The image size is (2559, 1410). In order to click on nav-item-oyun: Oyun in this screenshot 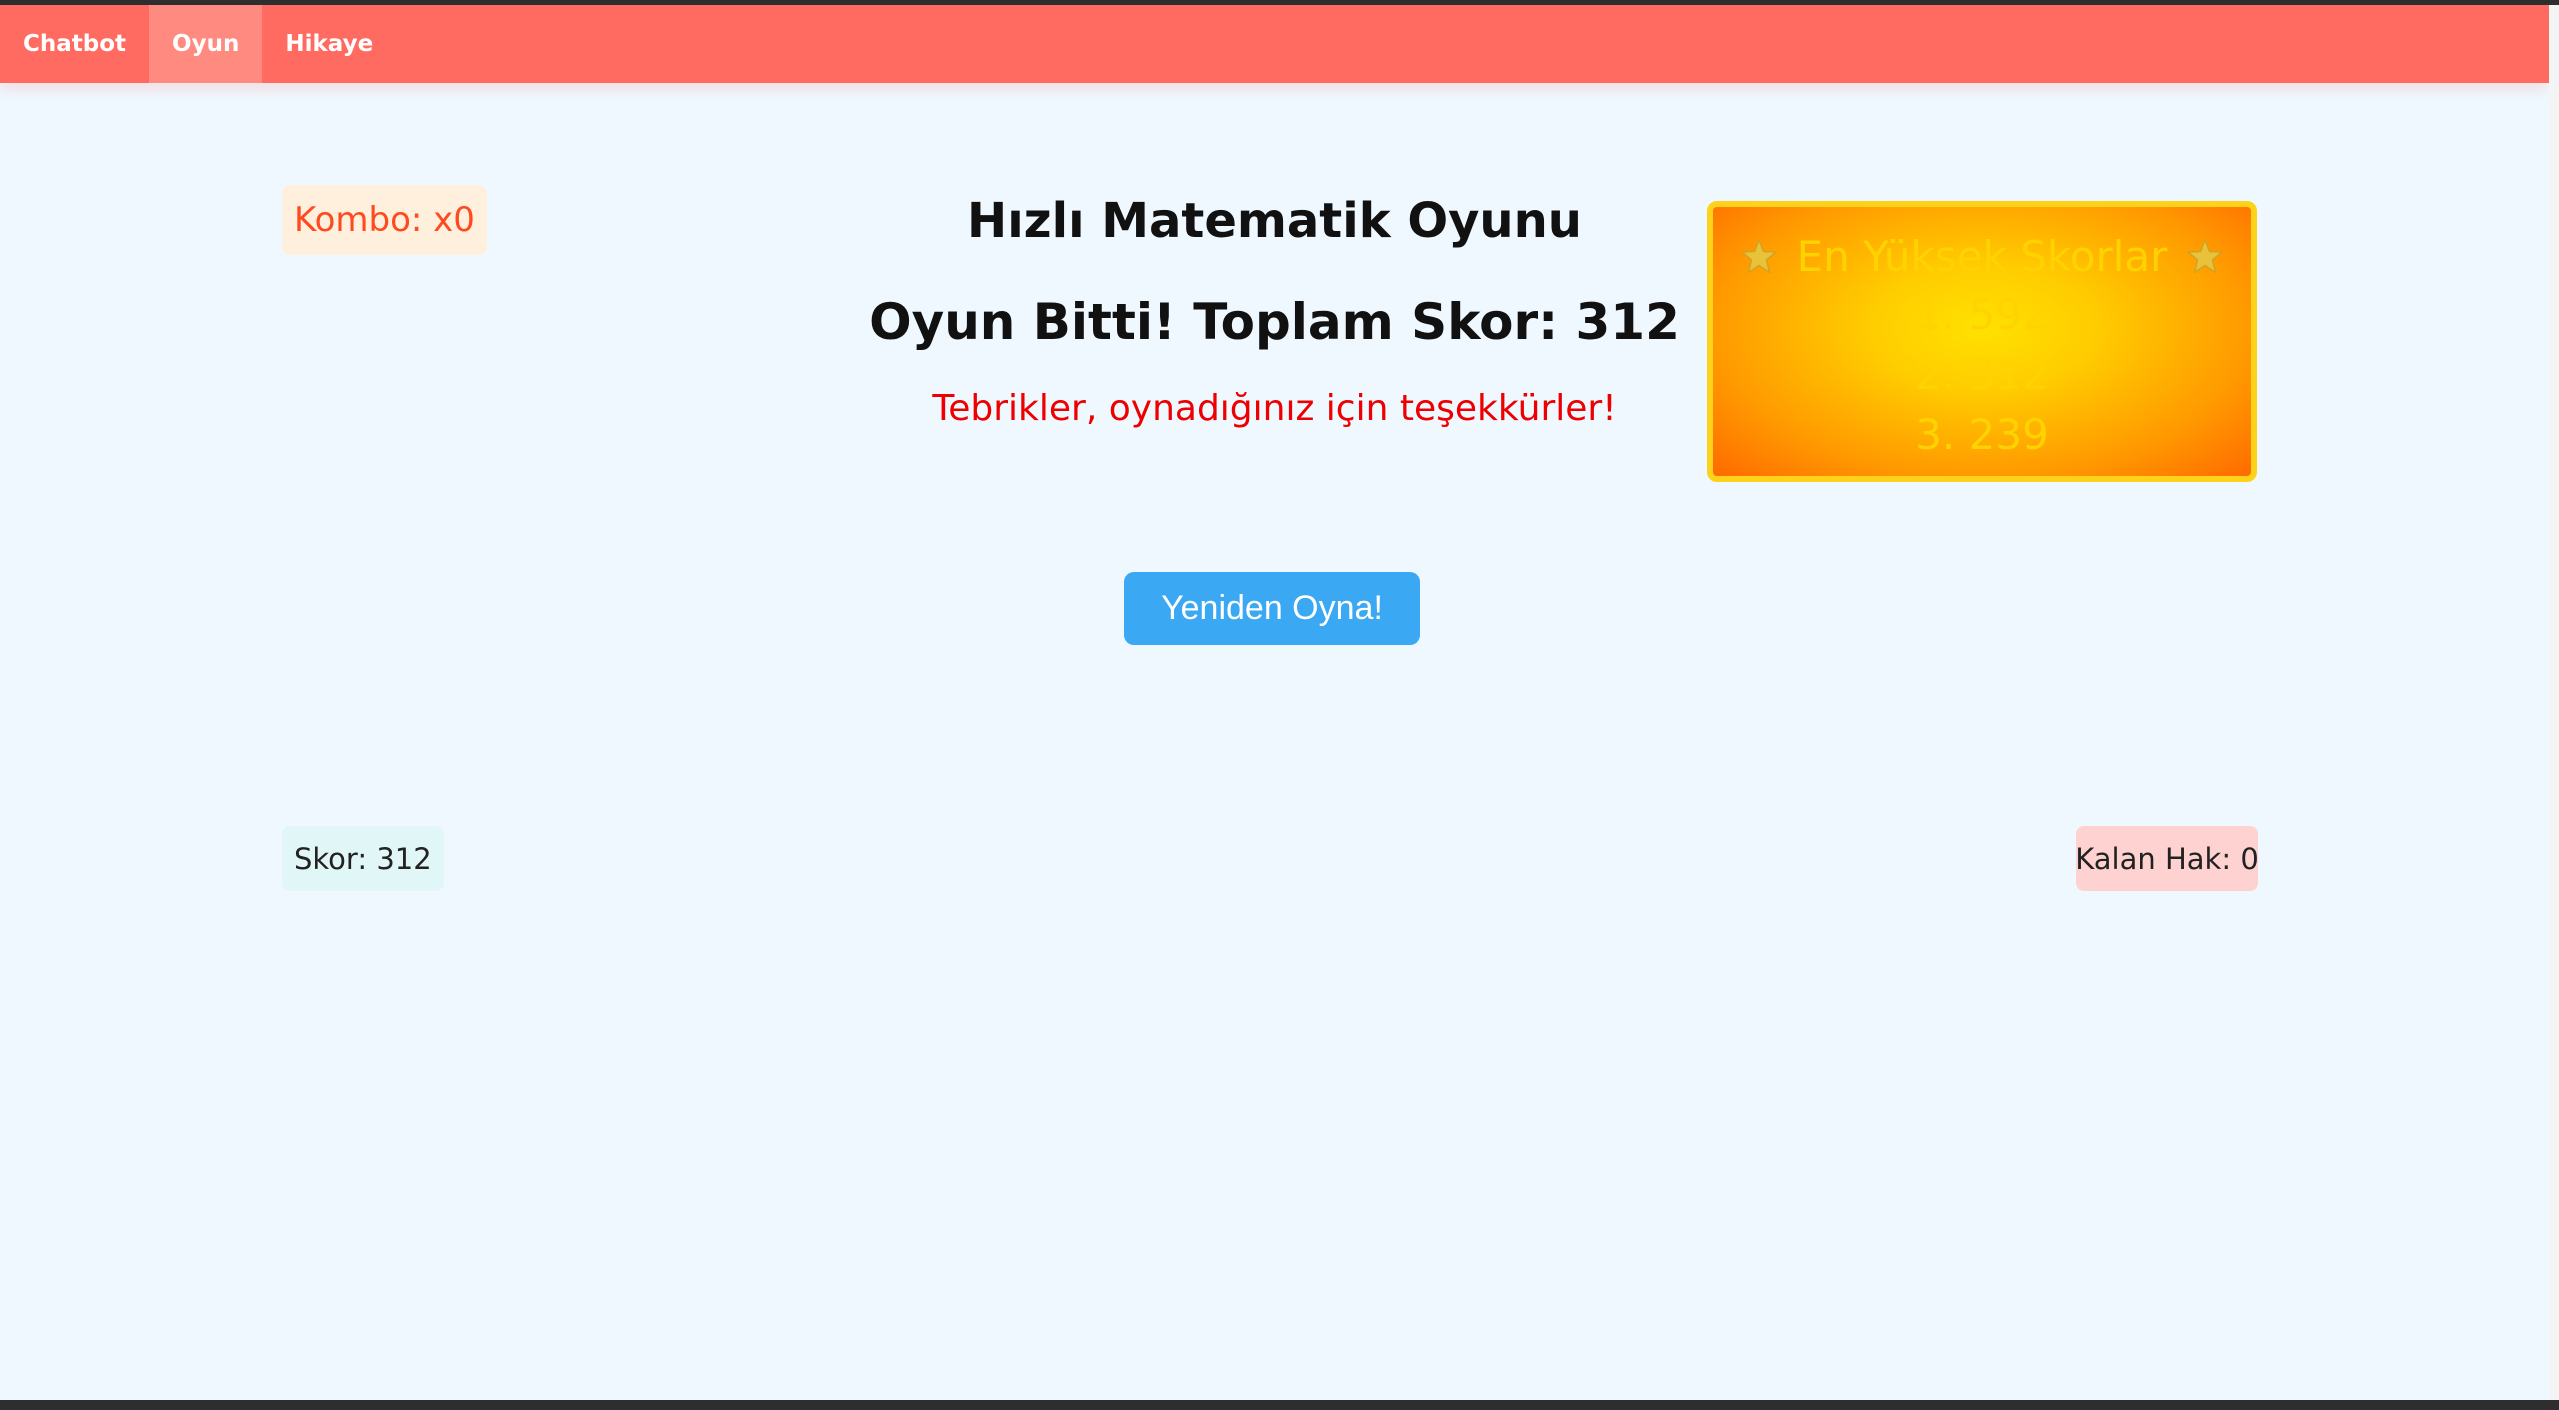, I will do `click(206, 44)`.